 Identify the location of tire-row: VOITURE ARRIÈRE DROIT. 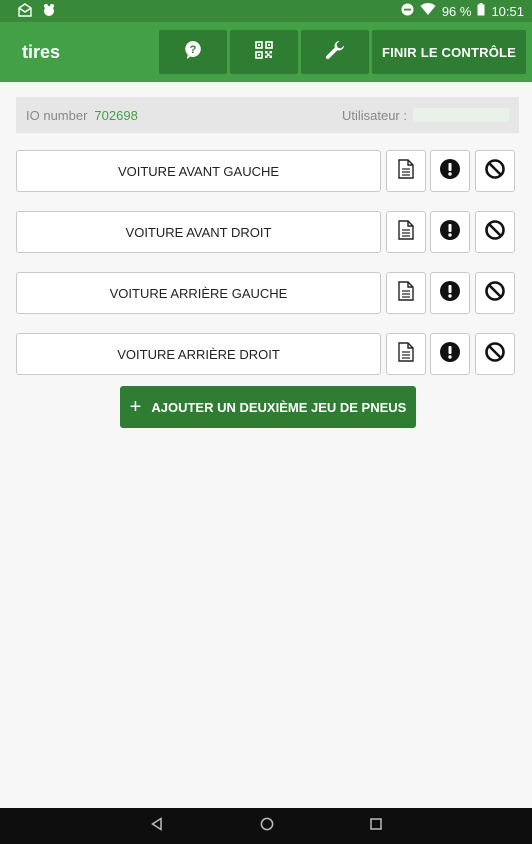
(266, 354).